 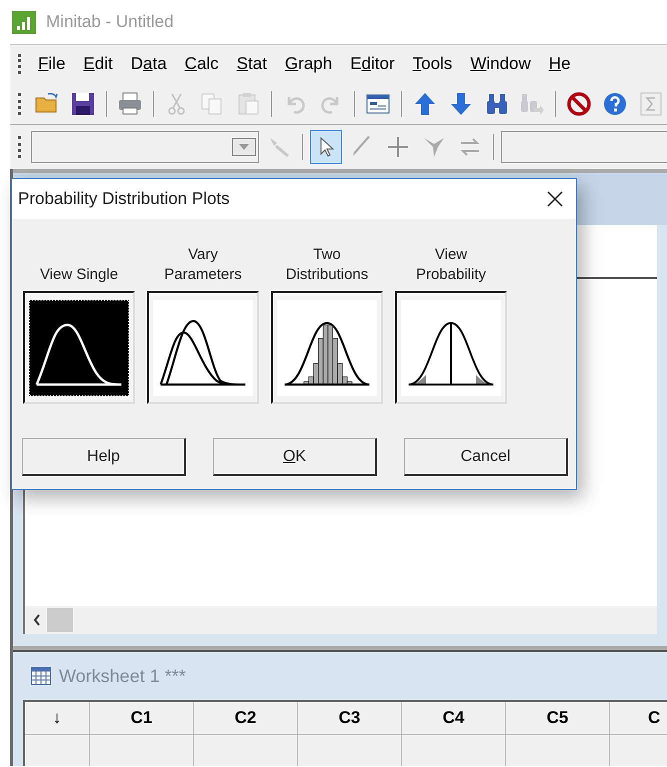 I want to click on window-title: Minitab - Untitled, so click(x=110, y=22).